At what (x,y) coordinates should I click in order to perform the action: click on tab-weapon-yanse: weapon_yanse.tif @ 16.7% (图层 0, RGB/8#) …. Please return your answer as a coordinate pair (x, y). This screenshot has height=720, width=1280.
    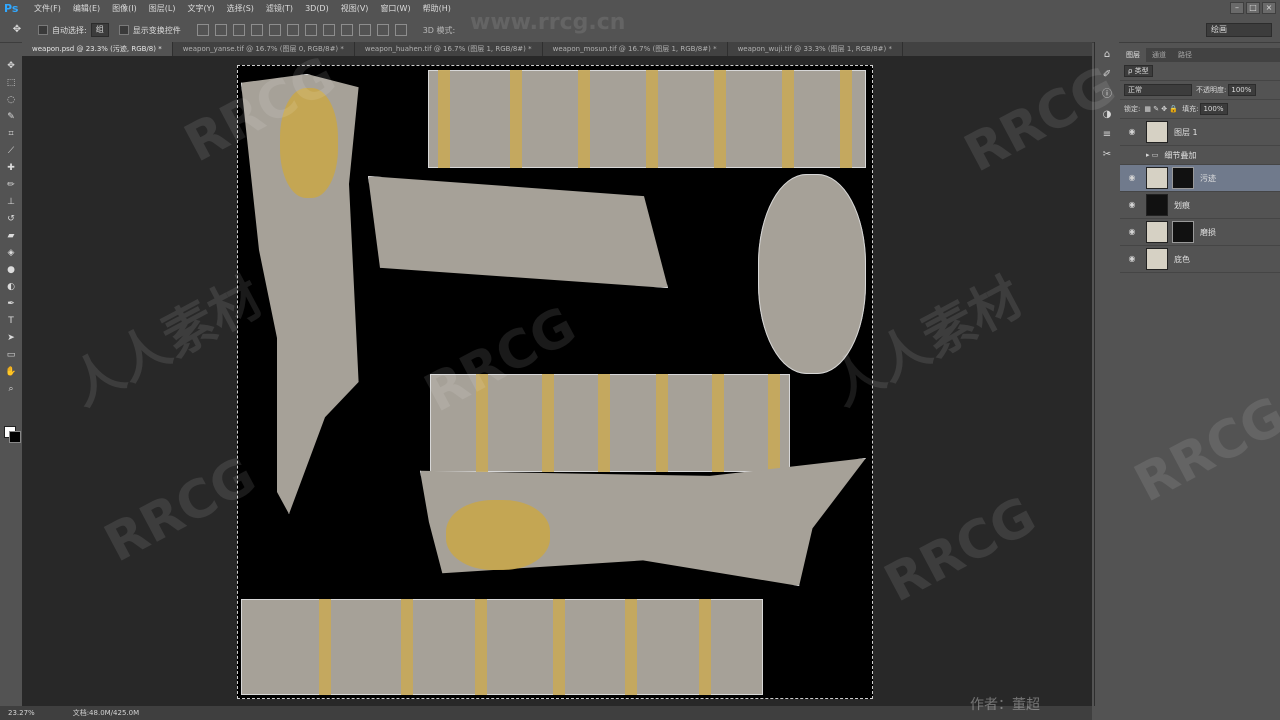
    Looking at the image, I should click on (263, 49).